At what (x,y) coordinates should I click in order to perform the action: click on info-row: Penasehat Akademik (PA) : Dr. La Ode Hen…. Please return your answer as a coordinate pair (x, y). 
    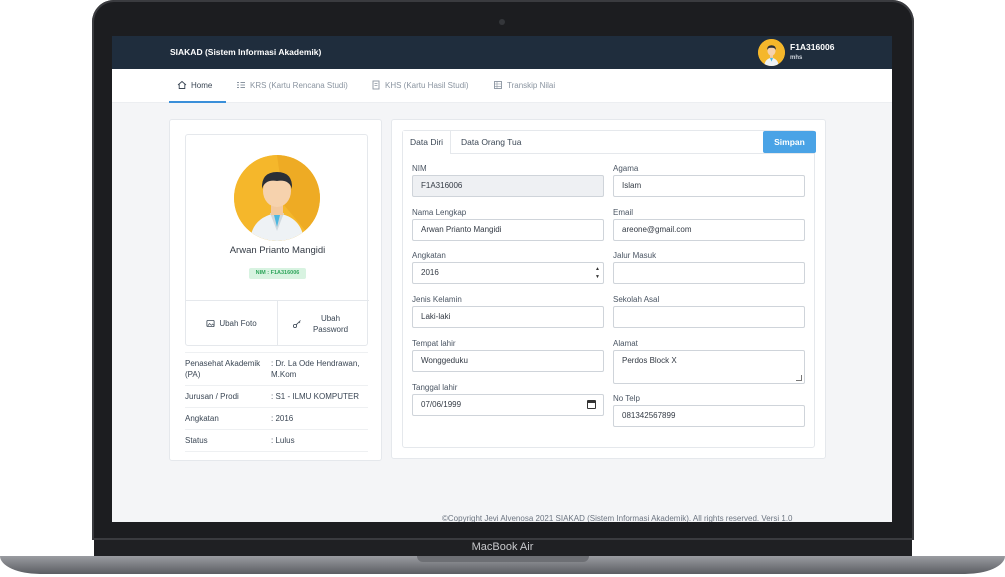
    Looking at the image, I should click on (276, 368).